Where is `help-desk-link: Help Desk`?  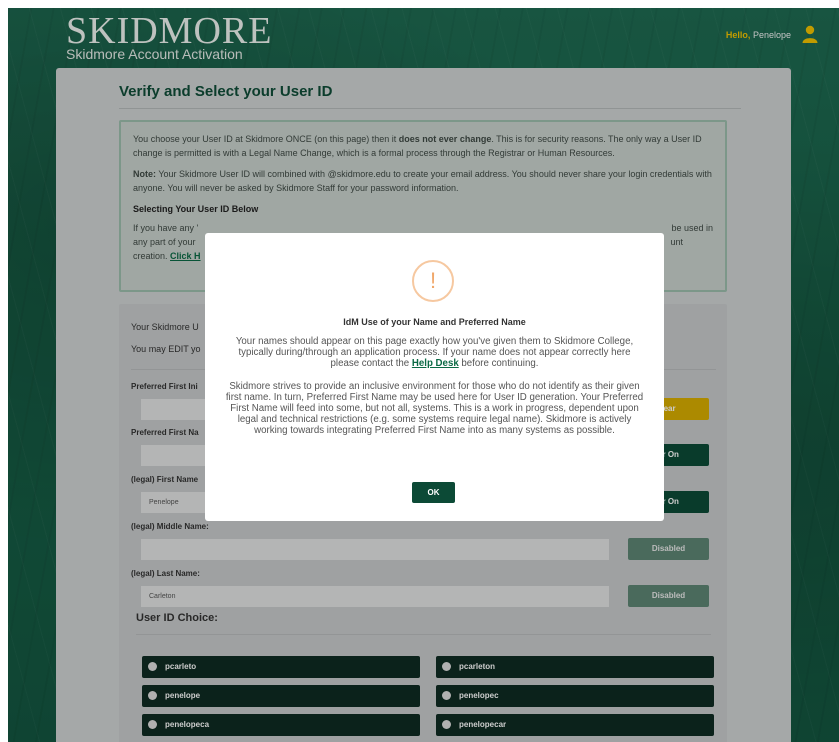 help-desk-link: Help Desk is located at coordinates (435, 363).